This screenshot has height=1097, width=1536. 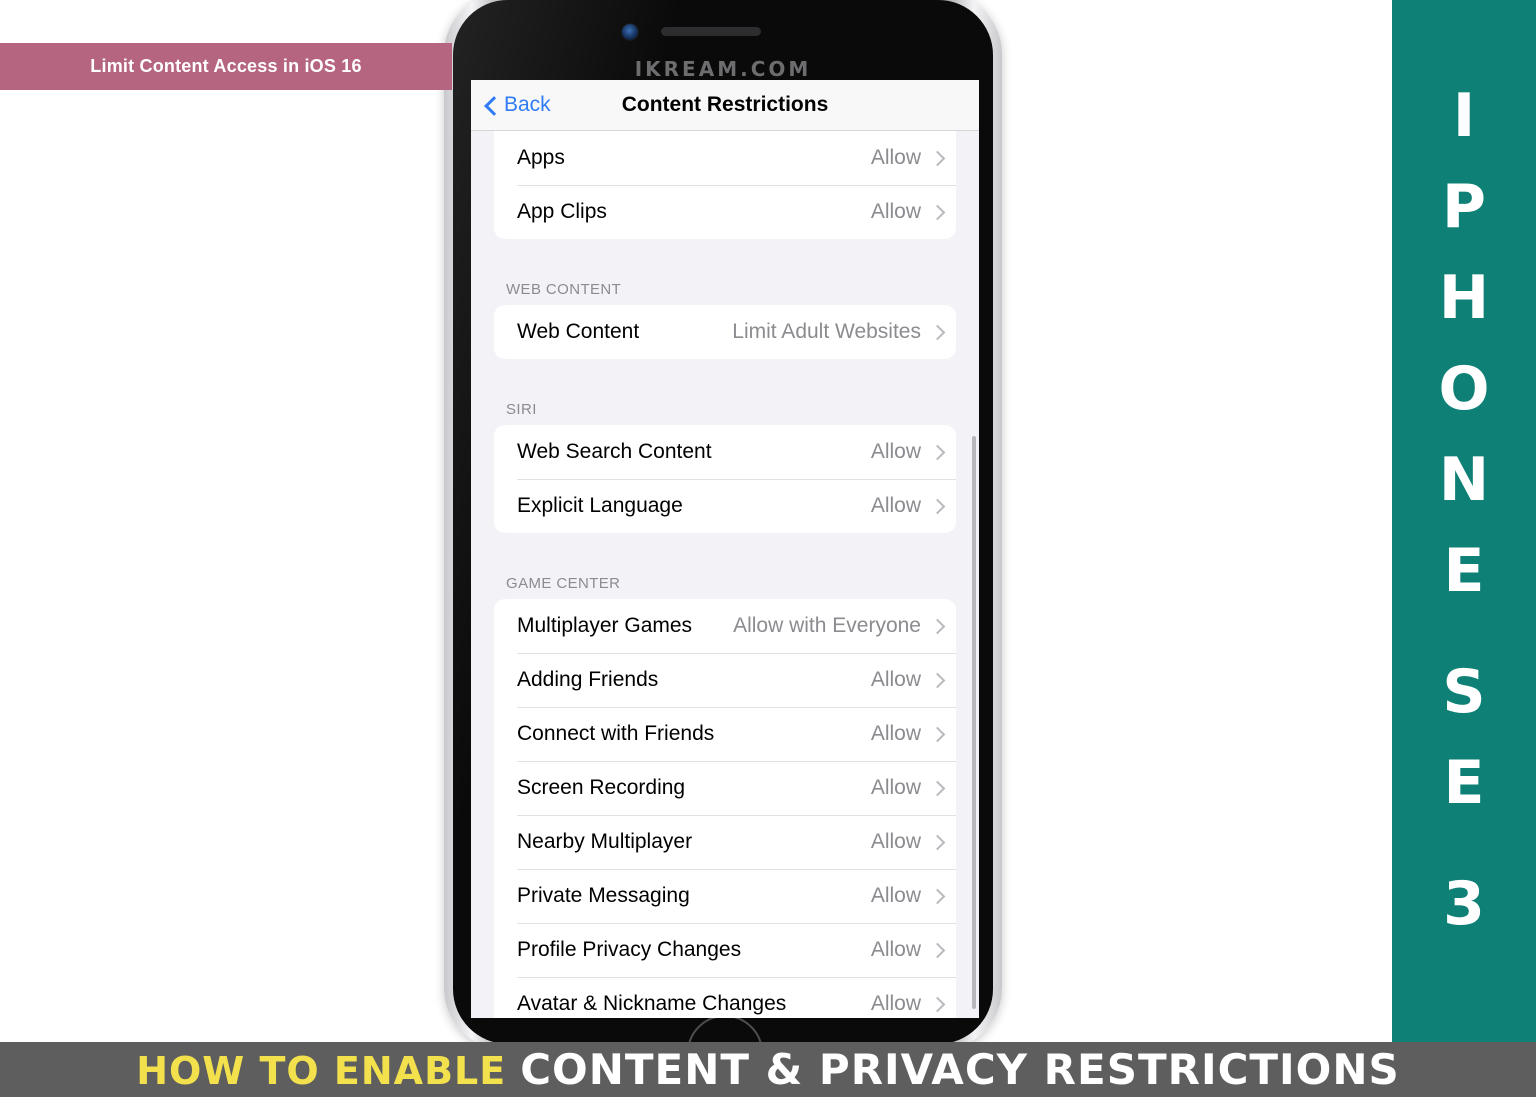 What do you see at coordinates (630, 32) in the screenshot?
I see `front-camera-icon` at bounding box center [630, 32].